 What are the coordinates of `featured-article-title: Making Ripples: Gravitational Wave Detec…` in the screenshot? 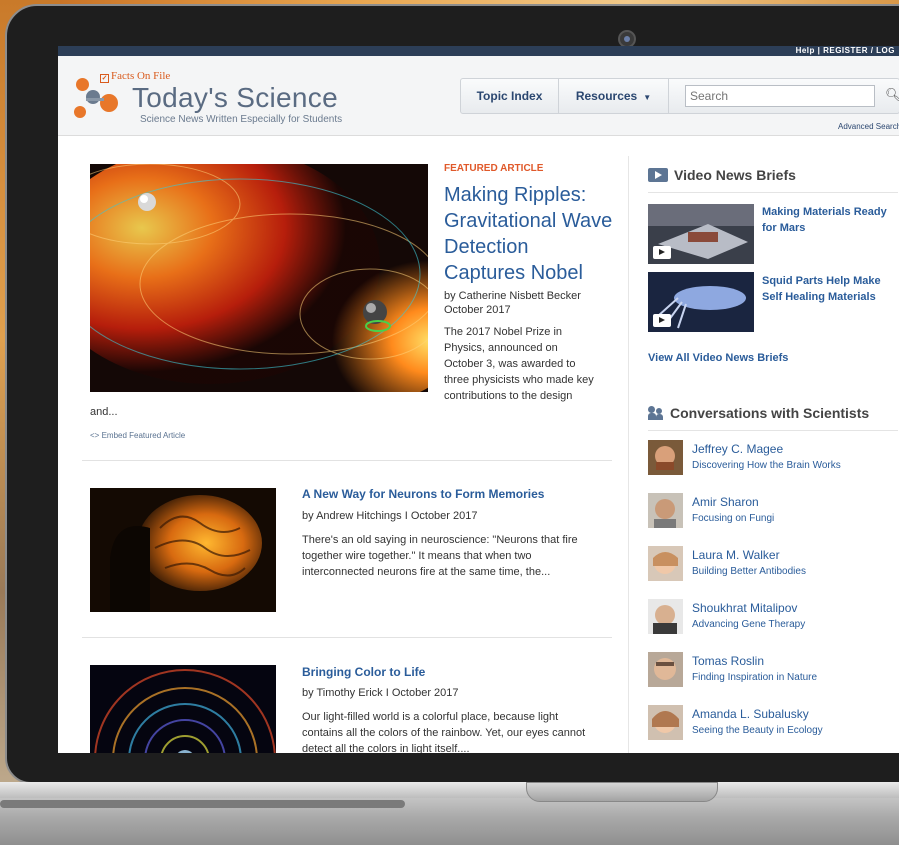 It's located at (529, 234).